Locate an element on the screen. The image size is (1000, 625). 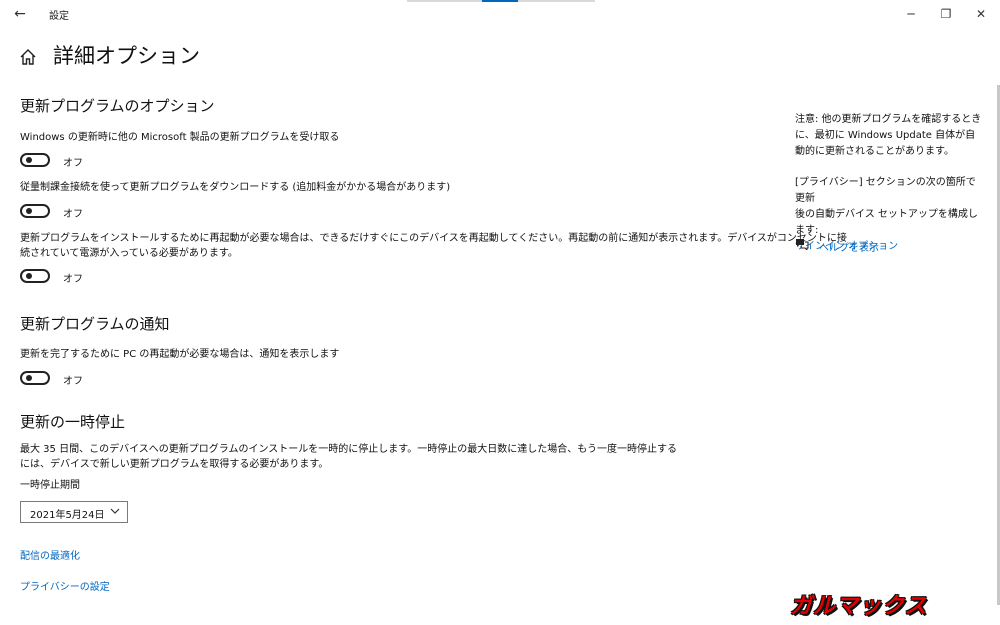
minimize-button: ─ is located at coordinates (911, 14).